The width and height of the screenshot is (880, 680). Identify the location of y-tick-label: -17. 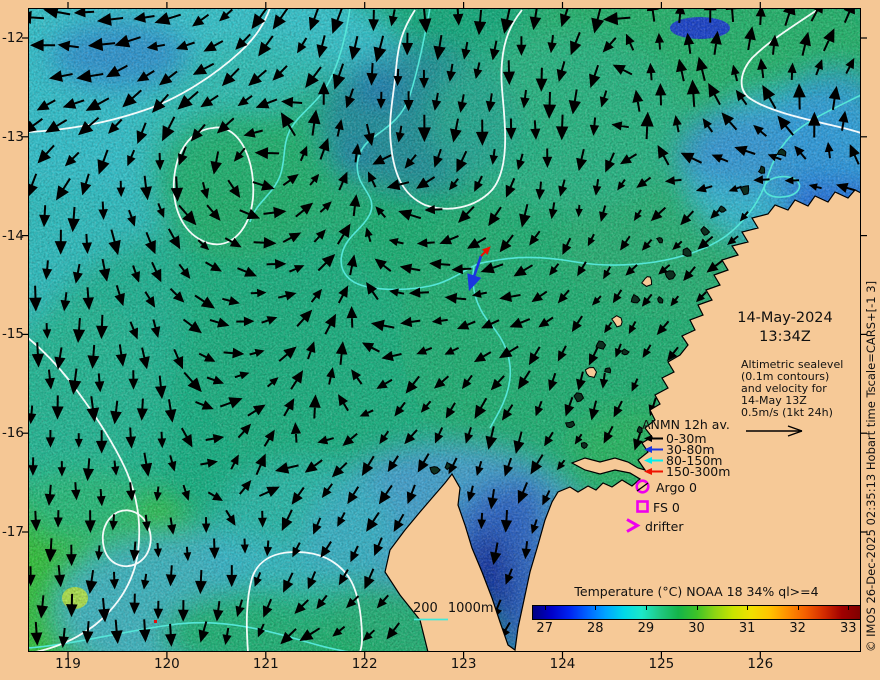
(12, 532).